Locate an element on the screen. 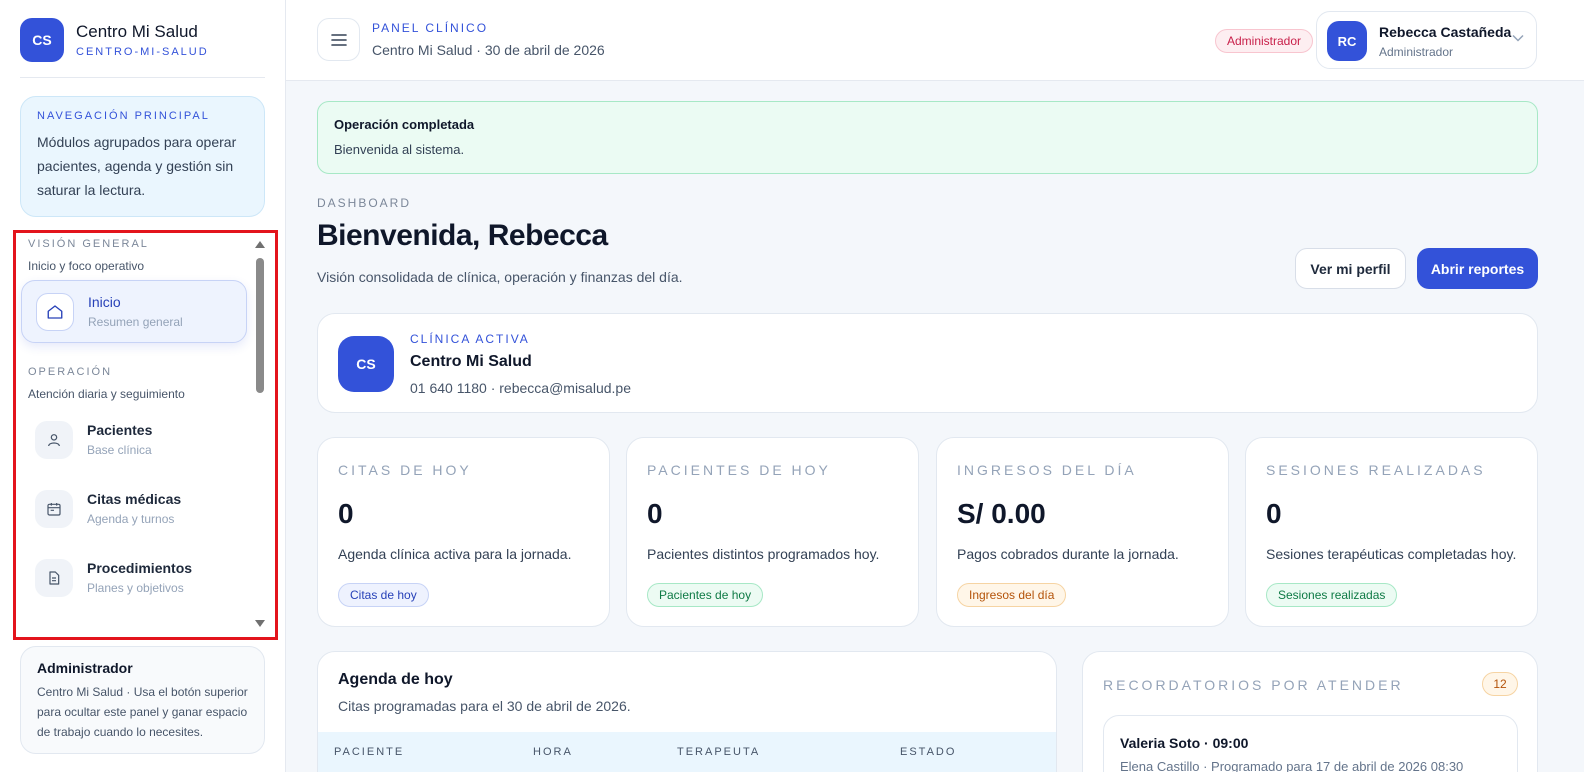 Image resolution: width=1584 pixels, height=772 pixels. chevron-down-icon is located at coordinates (1518, 38).